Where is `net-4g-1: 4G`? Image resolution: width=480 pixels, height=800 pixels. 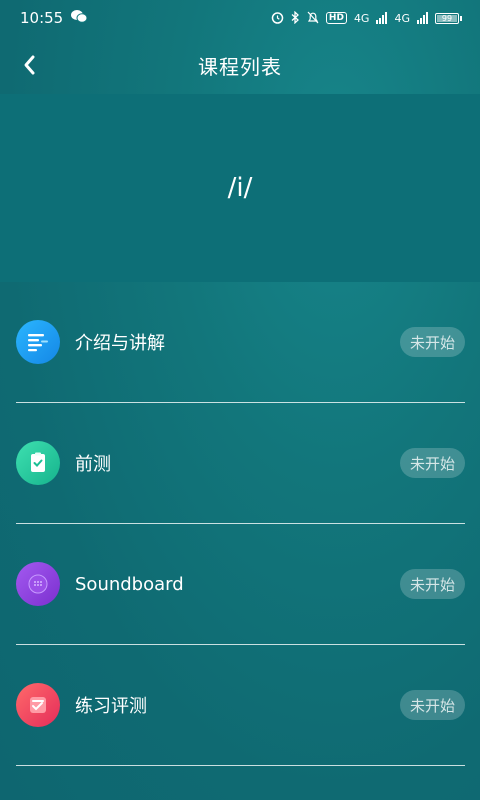
net-4g-1: 4G is located at coordinates (361, 18).